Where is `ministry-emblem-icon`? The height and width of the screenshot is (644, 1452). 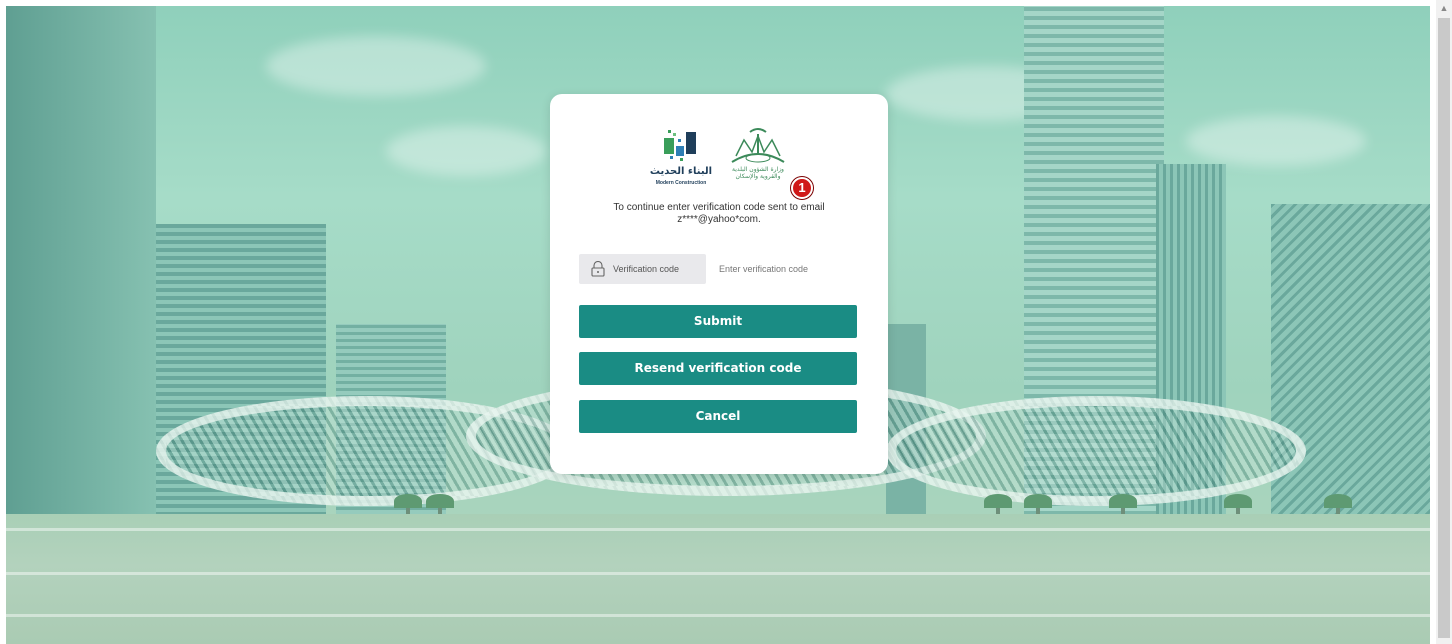
ministry-emblem-icon is located at coordinates (758, 145).